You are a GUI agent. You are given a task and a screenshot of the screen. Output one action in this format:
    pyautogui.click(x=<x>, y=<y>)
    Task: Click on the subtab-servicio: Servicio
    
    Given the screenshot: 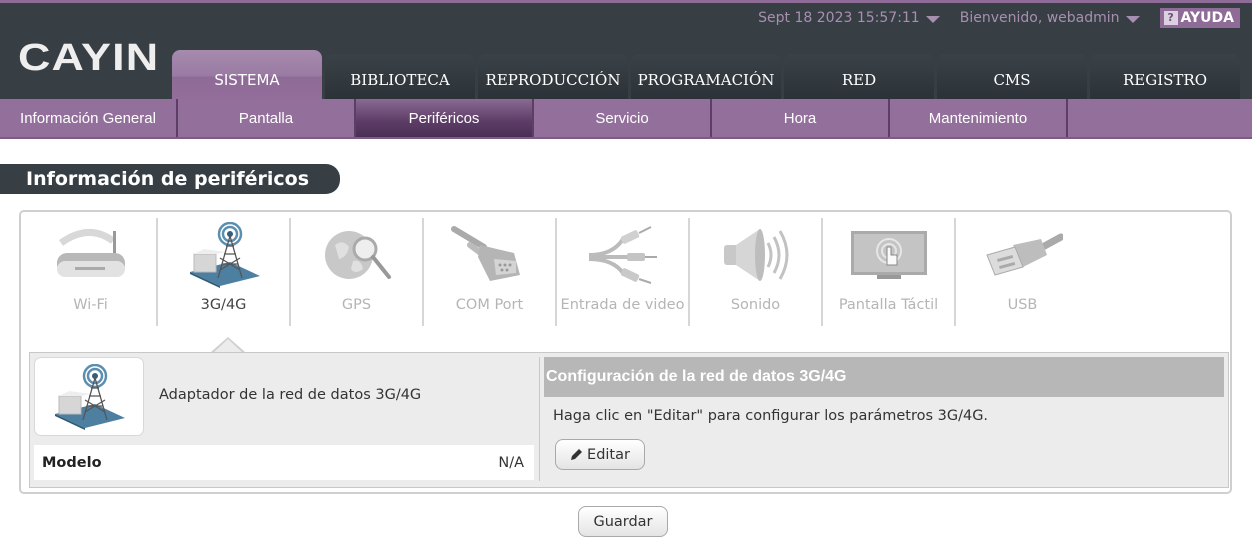 What is the action you would take?
    pyautogui.click(x=623, y=118)
    